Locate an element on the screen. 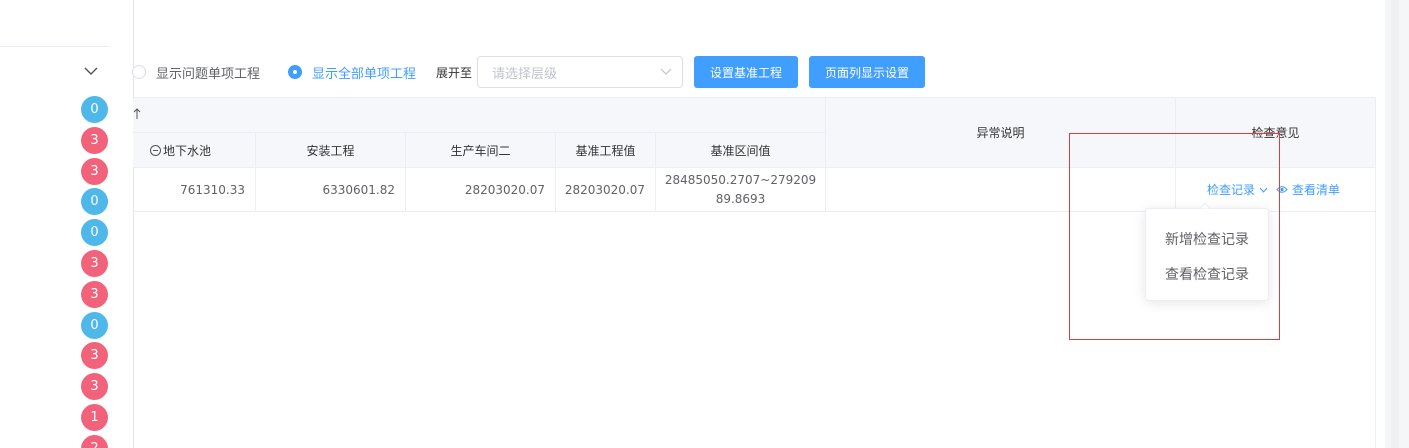  count-badge: 2 is located at coordinates (94, 441).